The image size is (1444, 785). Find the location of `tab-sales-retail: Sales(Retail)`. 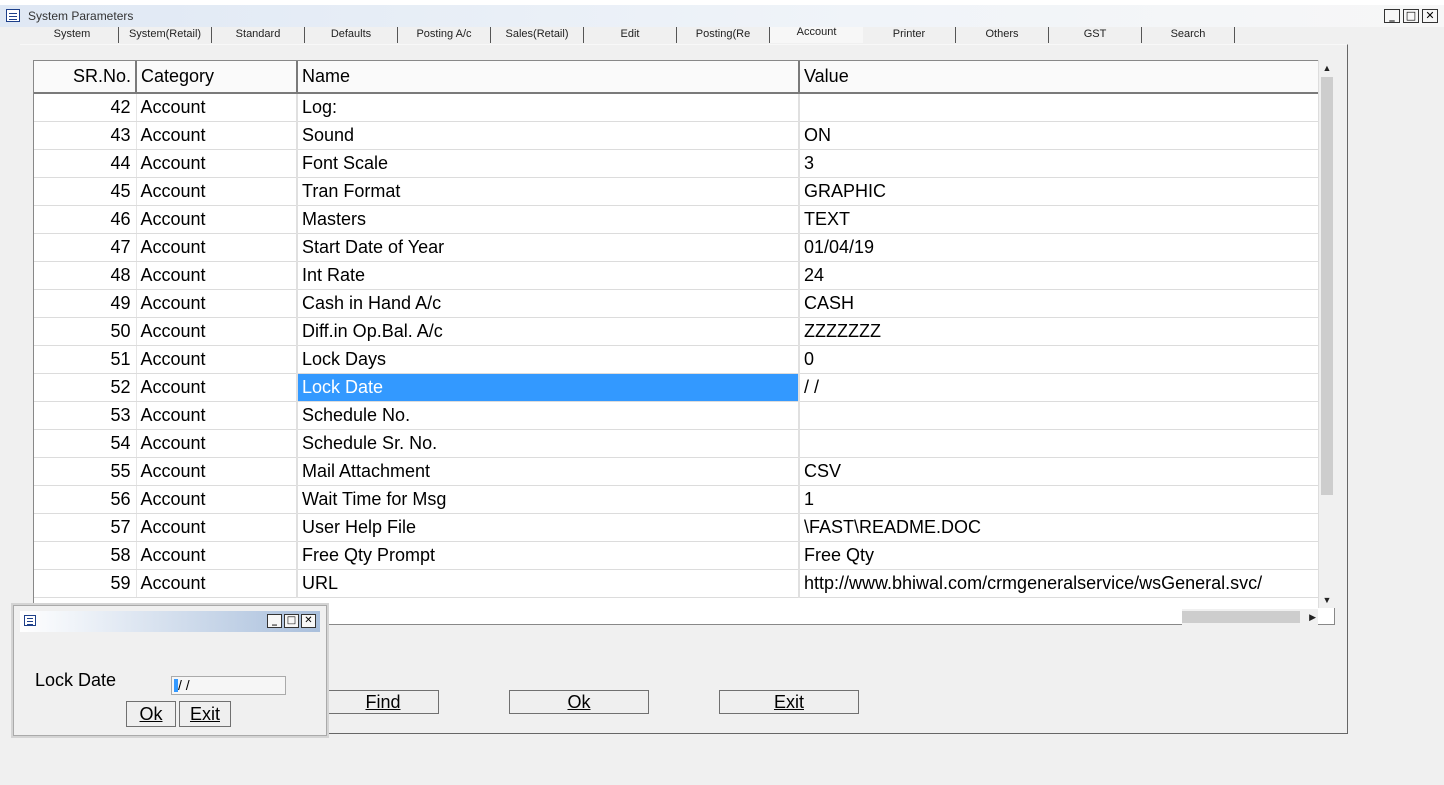

tab-sales-retail: Sales(Retail) is located at coordinates (537, 35).